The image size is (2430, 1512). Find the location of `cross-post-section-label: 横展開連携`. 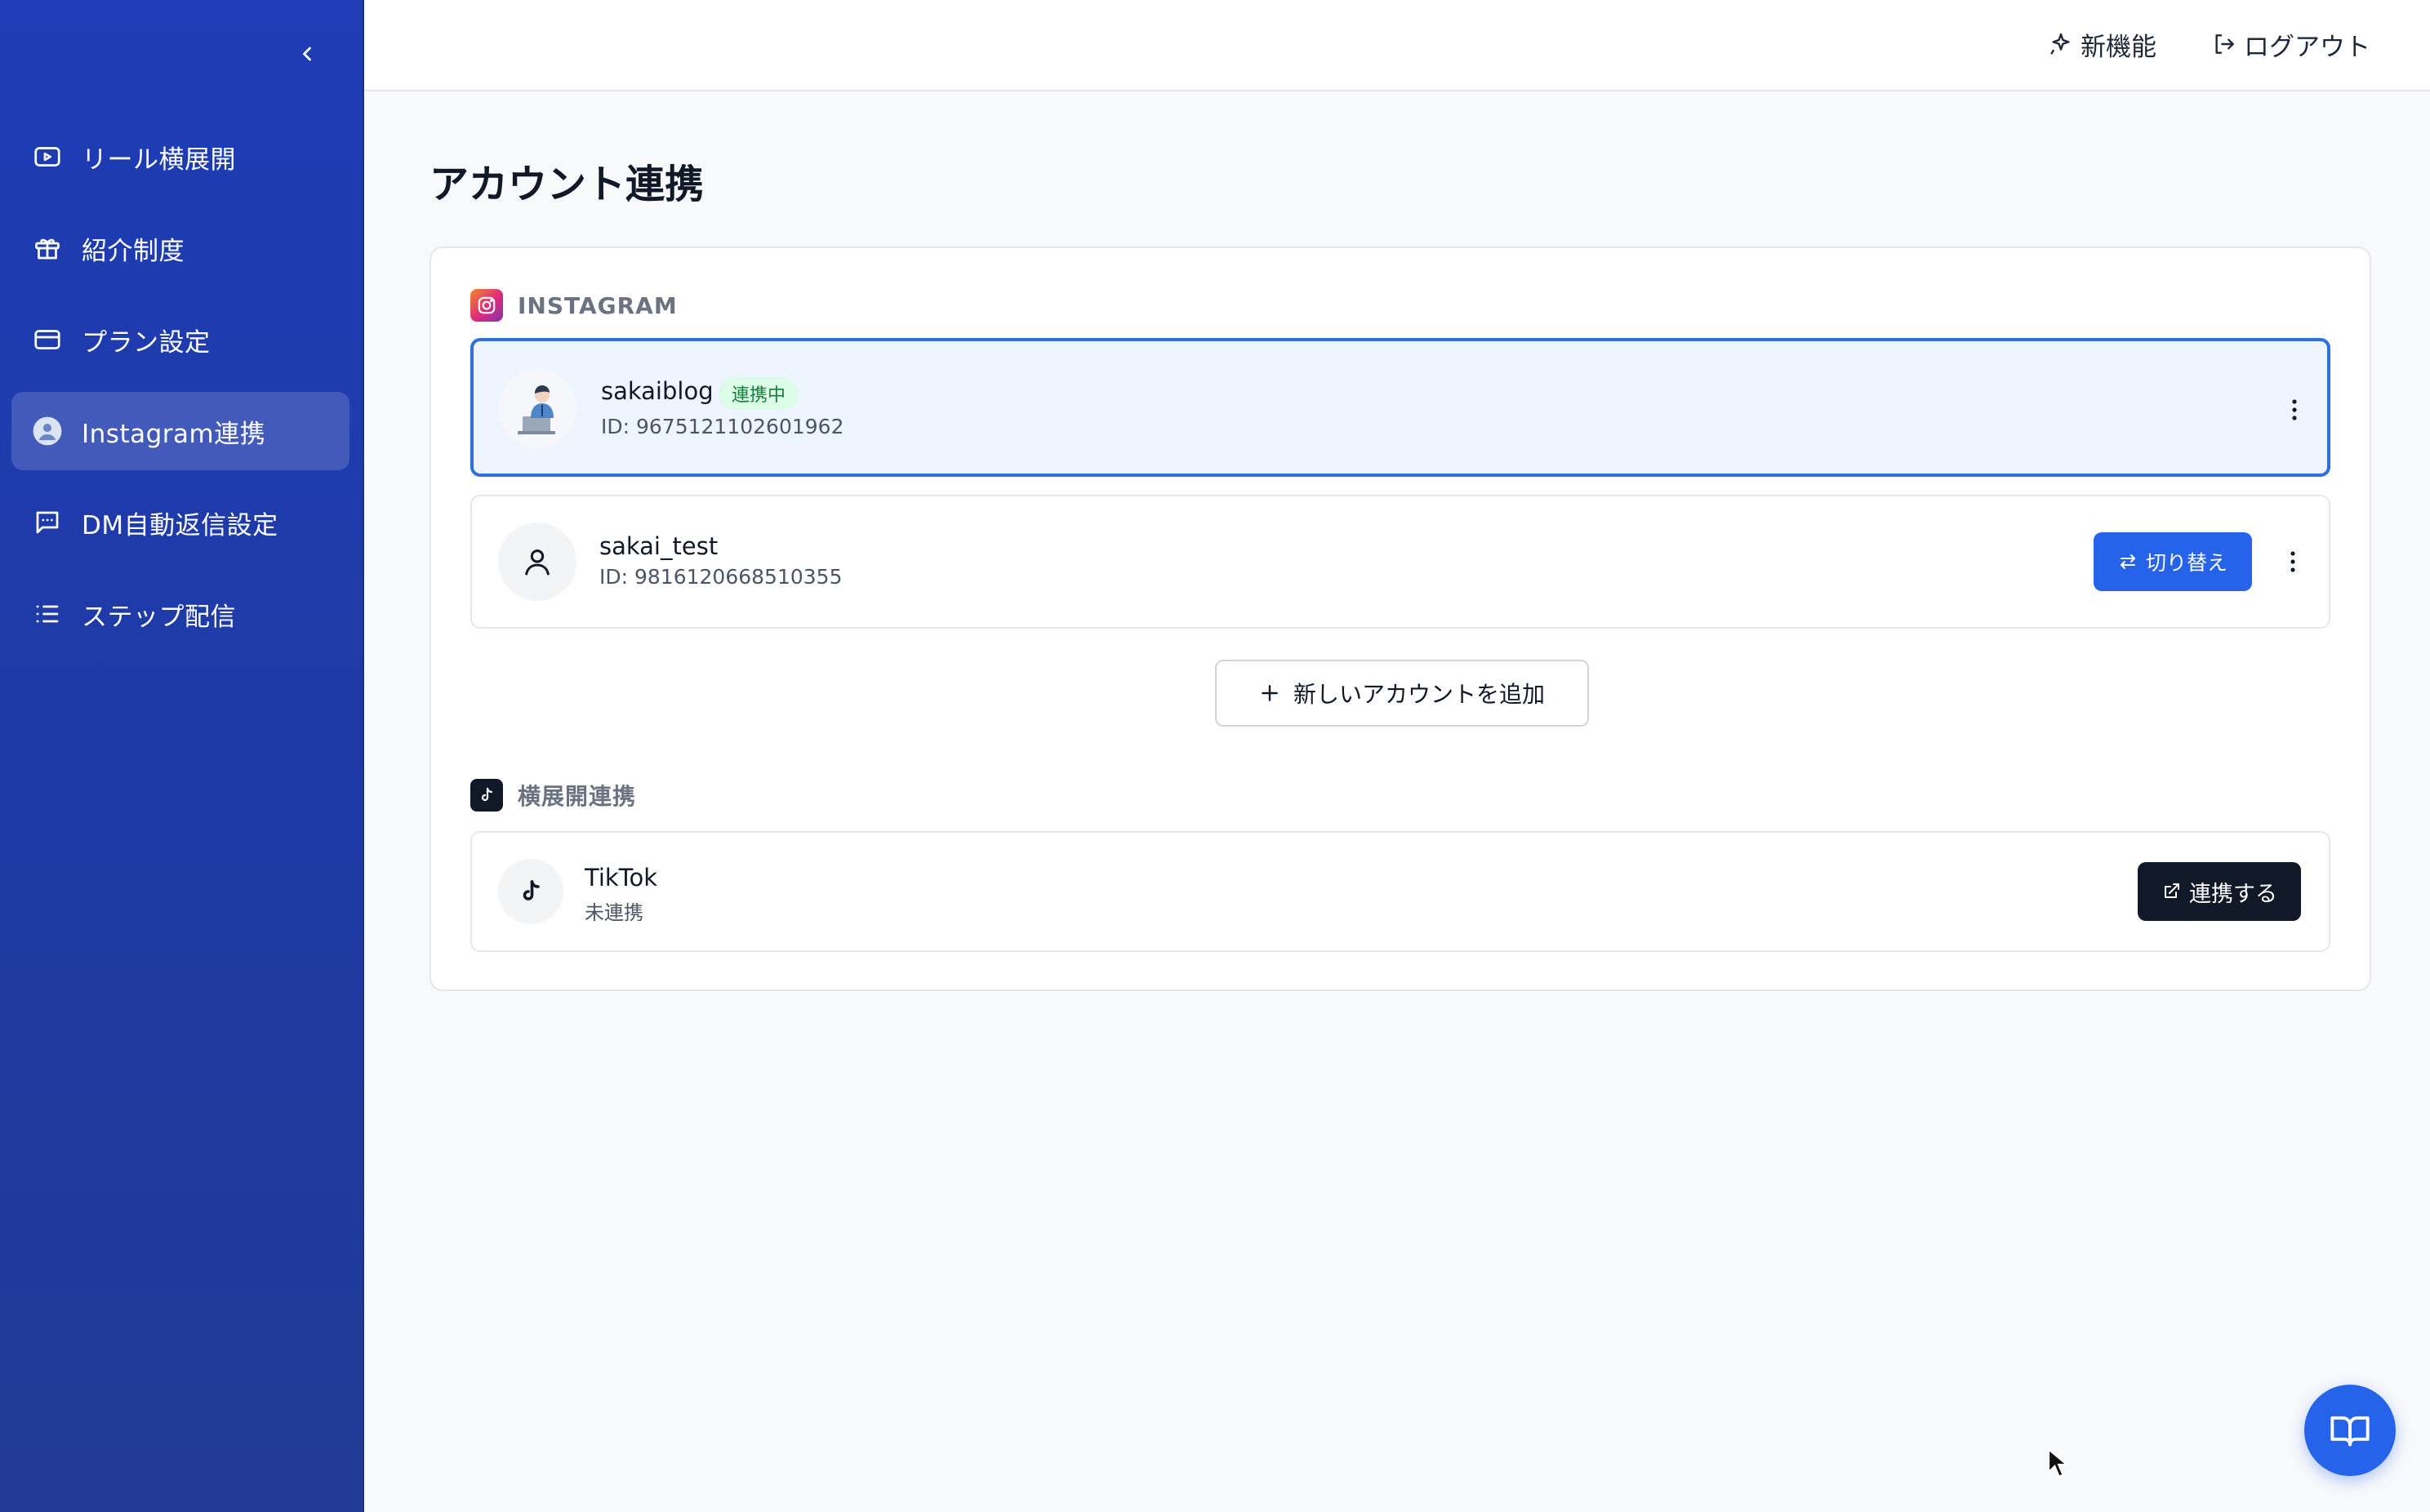

cross-post-section-label: 横展開連携 is located at coordinates (578, 796).